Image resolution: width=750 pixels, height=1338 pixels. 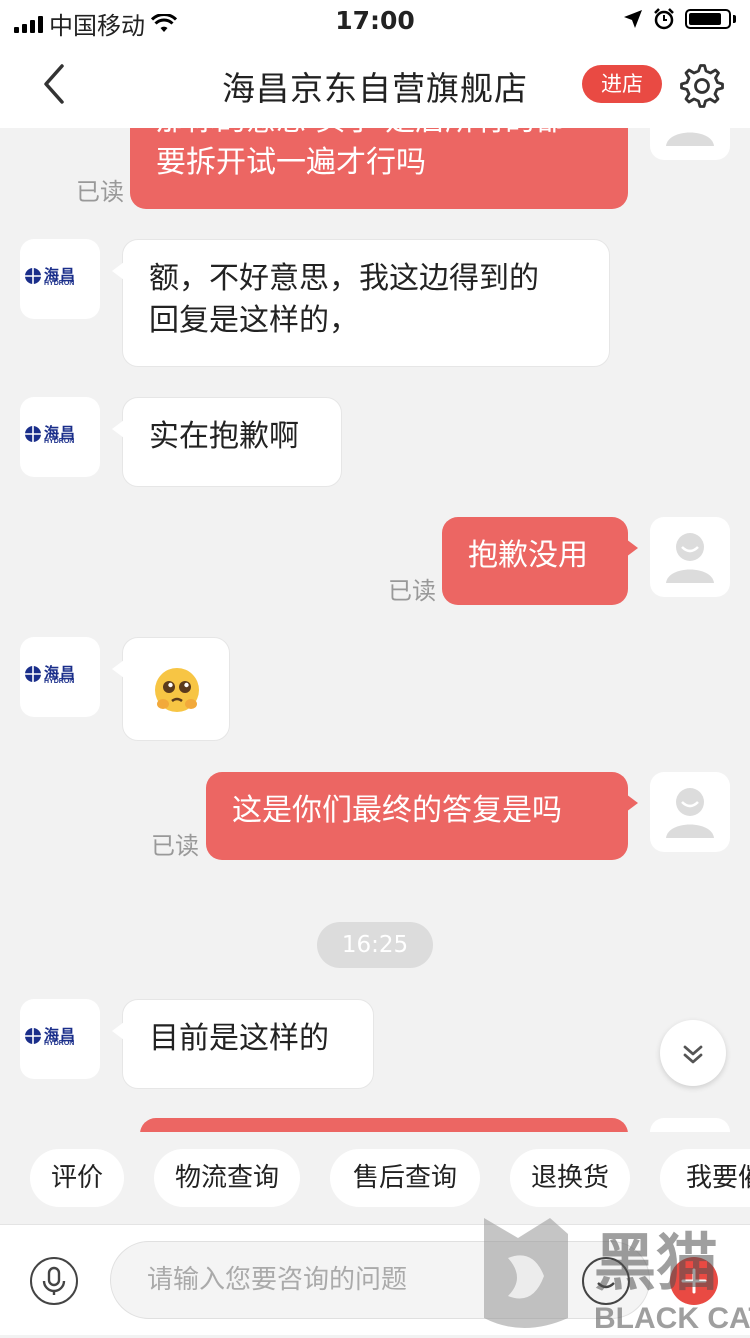 I want to click on message-bubble-incoming: 实在抱歉啊, so click(x=227, y=442).